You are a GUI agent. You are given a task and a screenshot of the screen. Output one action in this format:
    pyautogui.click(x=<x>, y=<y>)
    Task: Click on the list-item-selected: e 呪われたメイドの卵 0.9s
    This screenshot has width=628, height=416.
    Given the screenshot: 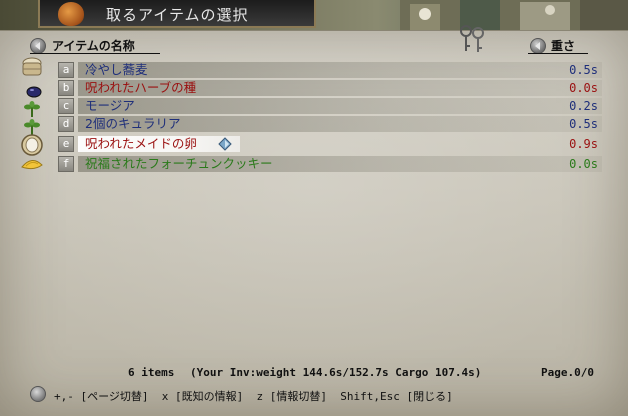 What is the action you would take?
    pyautogui.click(x=326, y=144)
    